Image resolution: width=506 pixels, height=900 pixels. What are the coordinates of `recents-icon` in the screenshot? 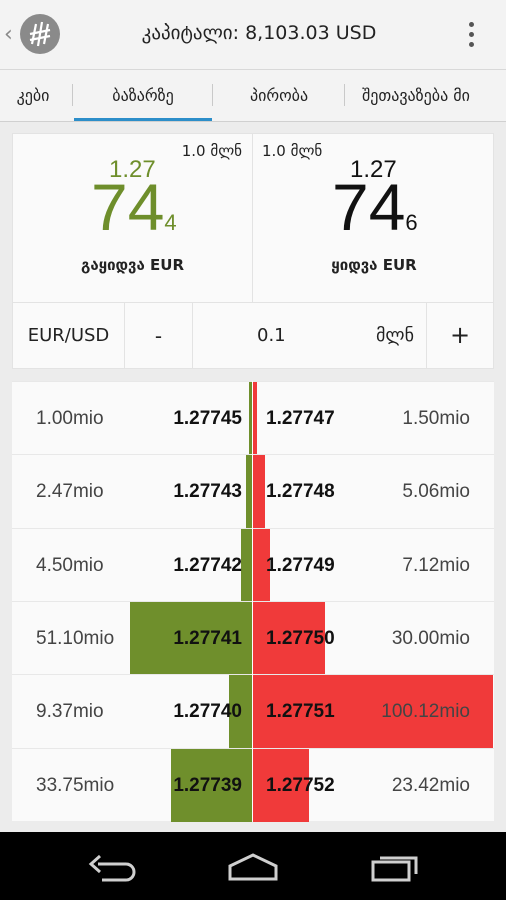 It's located at (395, 867).